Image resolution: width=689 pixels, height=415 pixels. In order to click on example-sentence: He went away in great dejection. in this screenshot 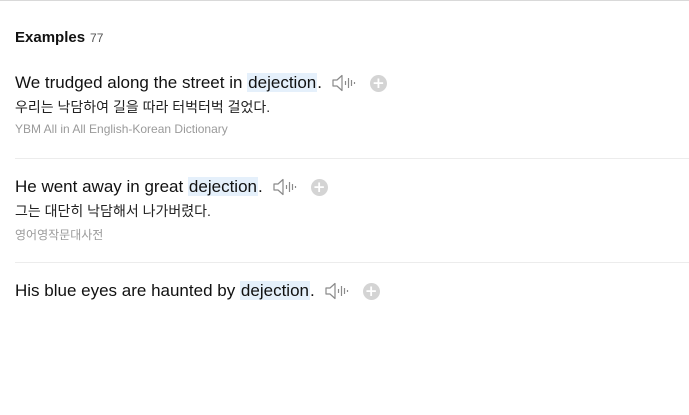, I will do `click(139, 187)`.